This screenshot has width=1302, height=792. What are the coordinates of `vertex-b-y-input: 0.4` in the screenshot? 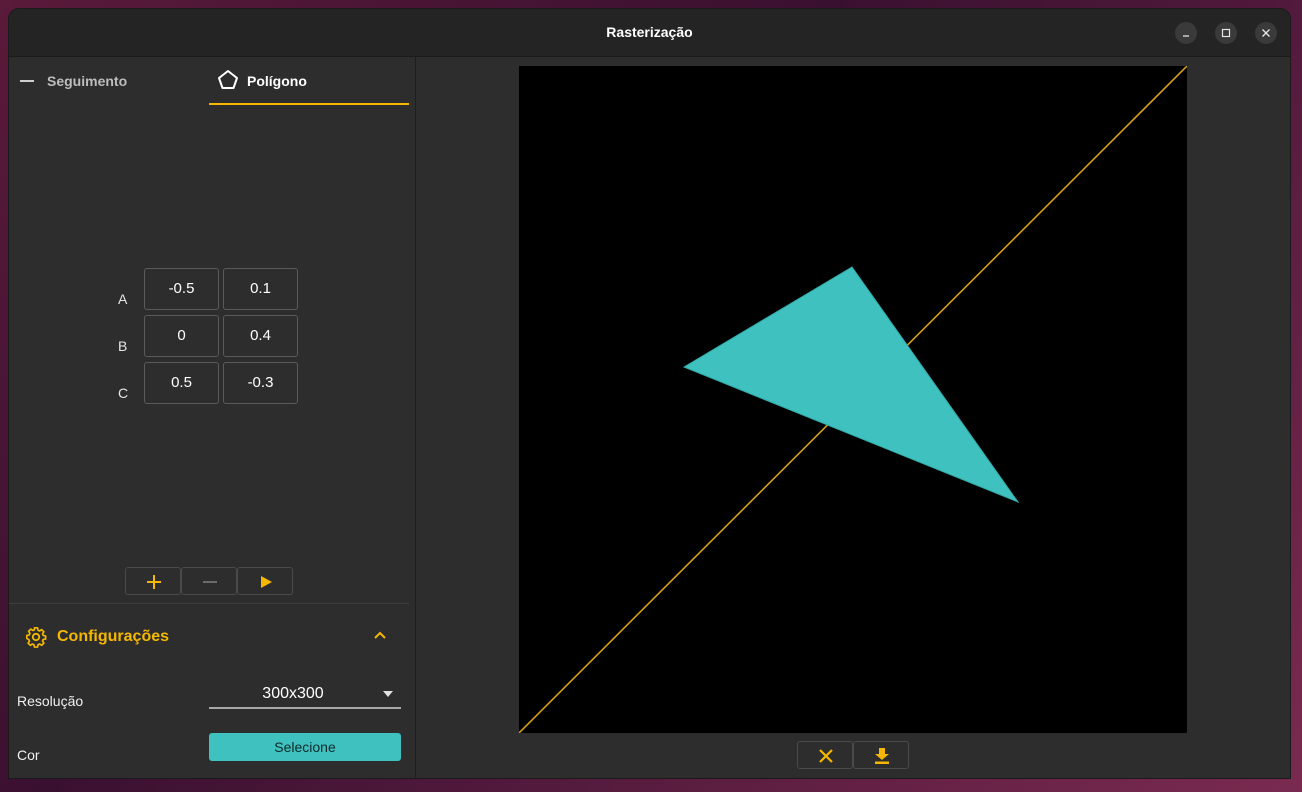 It's located at (260, 336).